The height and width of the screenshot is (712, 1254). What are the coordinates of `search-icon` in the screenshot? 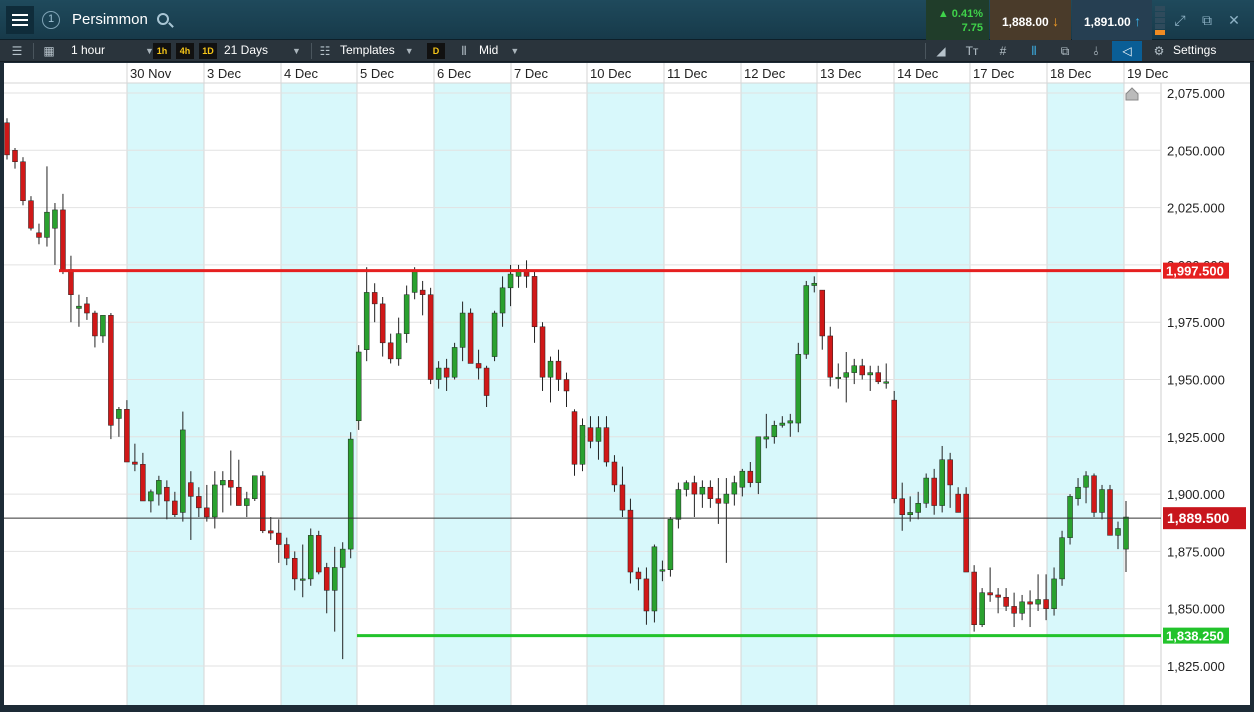 It's located at (163, 19).